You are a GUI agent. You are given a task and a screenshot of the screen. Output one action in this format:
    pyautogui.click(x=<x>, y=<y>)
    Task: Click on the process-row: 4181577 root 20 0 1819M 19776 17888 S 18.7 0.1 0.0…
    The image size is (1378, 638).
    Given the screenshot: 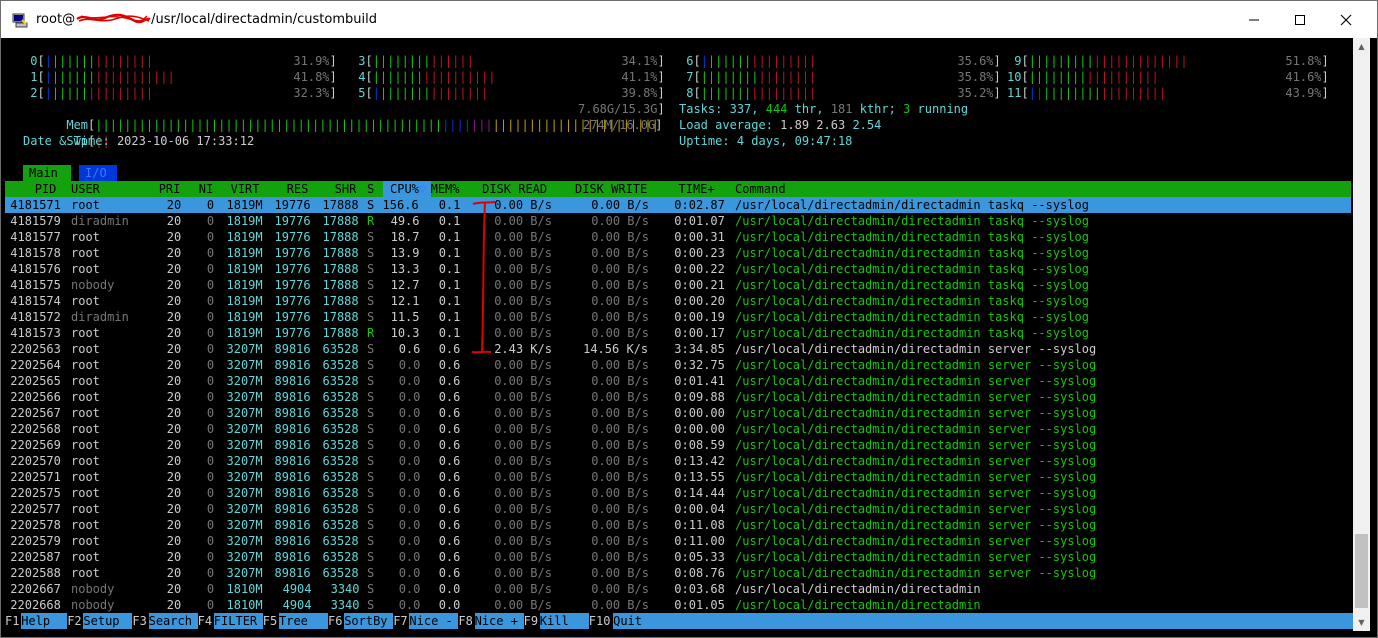 What is the action you would take?
    pyautogui.click(x=678, y=237)
    